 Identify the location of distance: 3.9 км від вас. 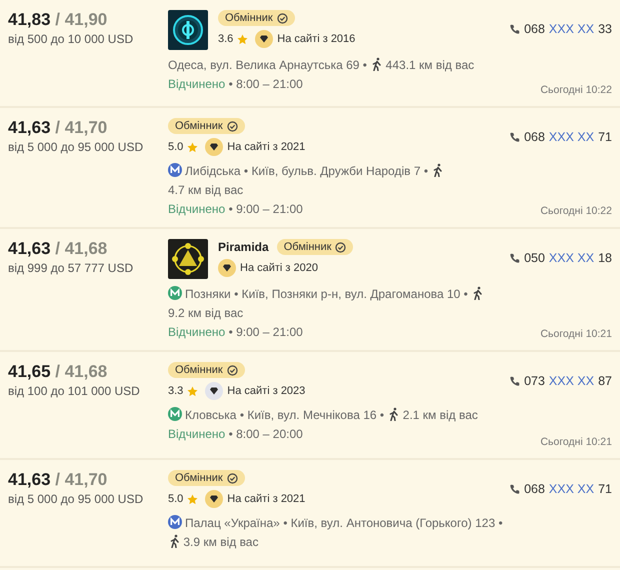
(220, 542).